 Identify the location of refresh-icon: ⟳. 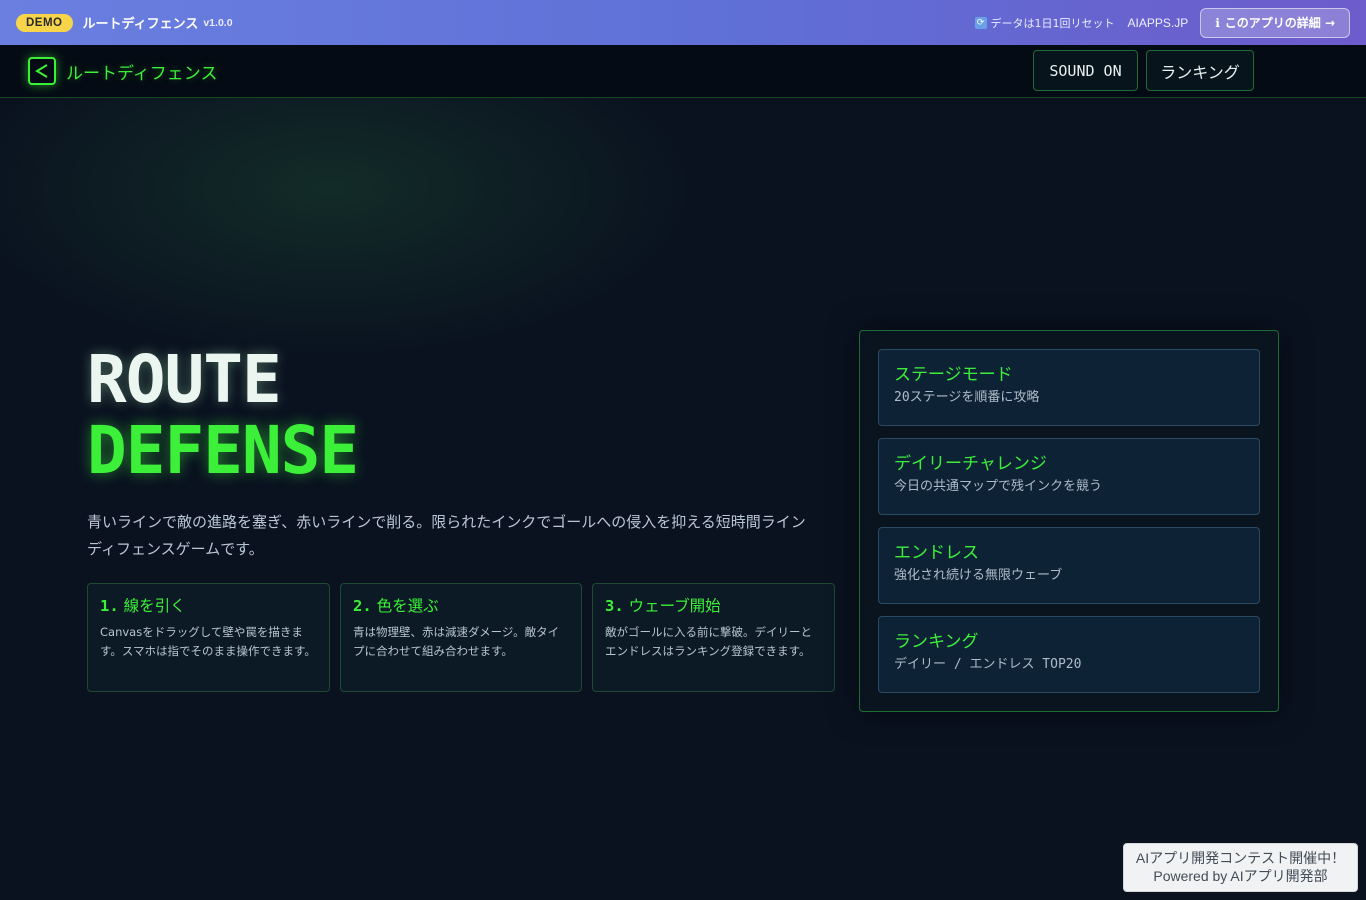
(980, 22).